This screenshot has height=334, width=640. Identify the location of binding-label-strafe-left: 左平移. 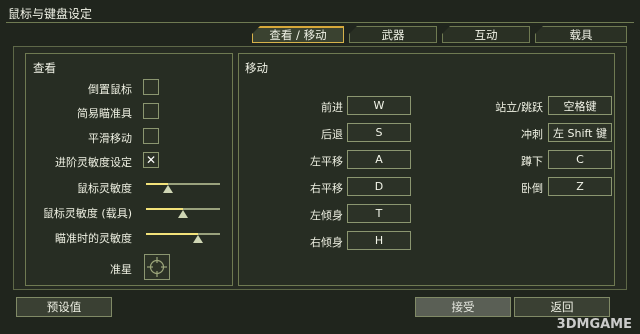
(326, 161).